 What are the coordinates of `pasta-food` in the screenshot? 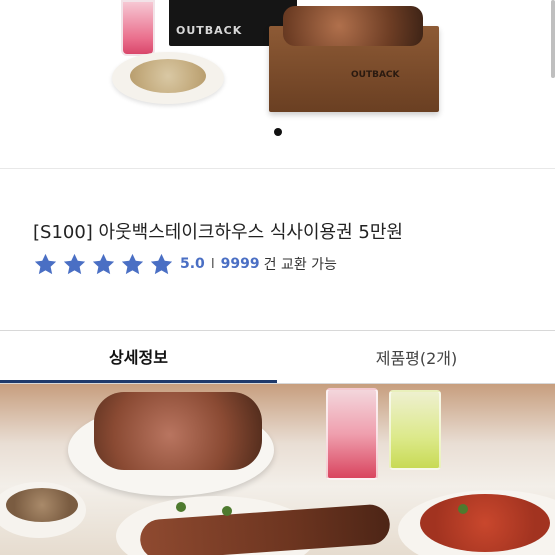 It's located at (168, 76).